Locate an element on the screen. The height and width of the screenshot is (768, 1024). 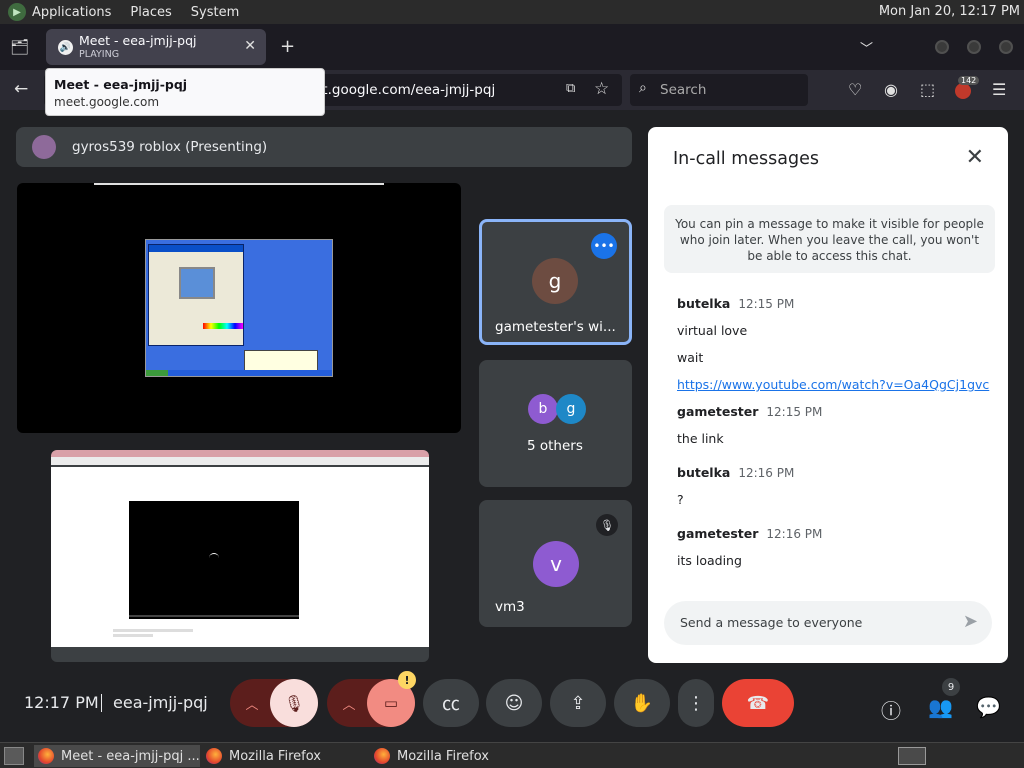
picture-in-picture-icon: ⧉ is located at coordinates (570, 88).